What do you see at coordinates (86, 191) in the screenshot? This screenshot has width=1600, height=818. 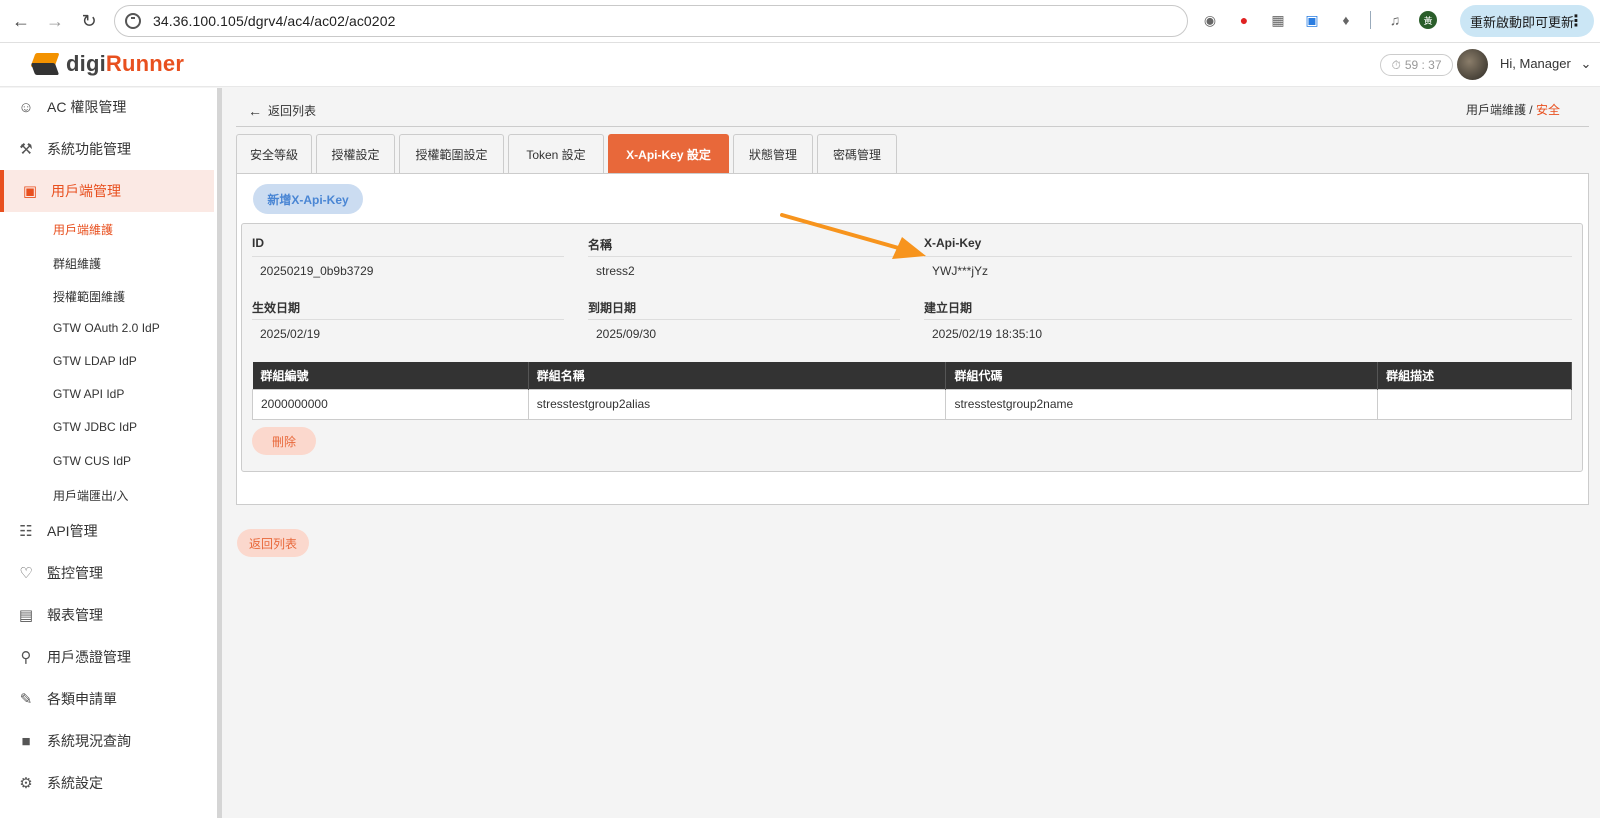 I see `sidebar-item-label: 用戶端管理` at bounding box center [86, 191].